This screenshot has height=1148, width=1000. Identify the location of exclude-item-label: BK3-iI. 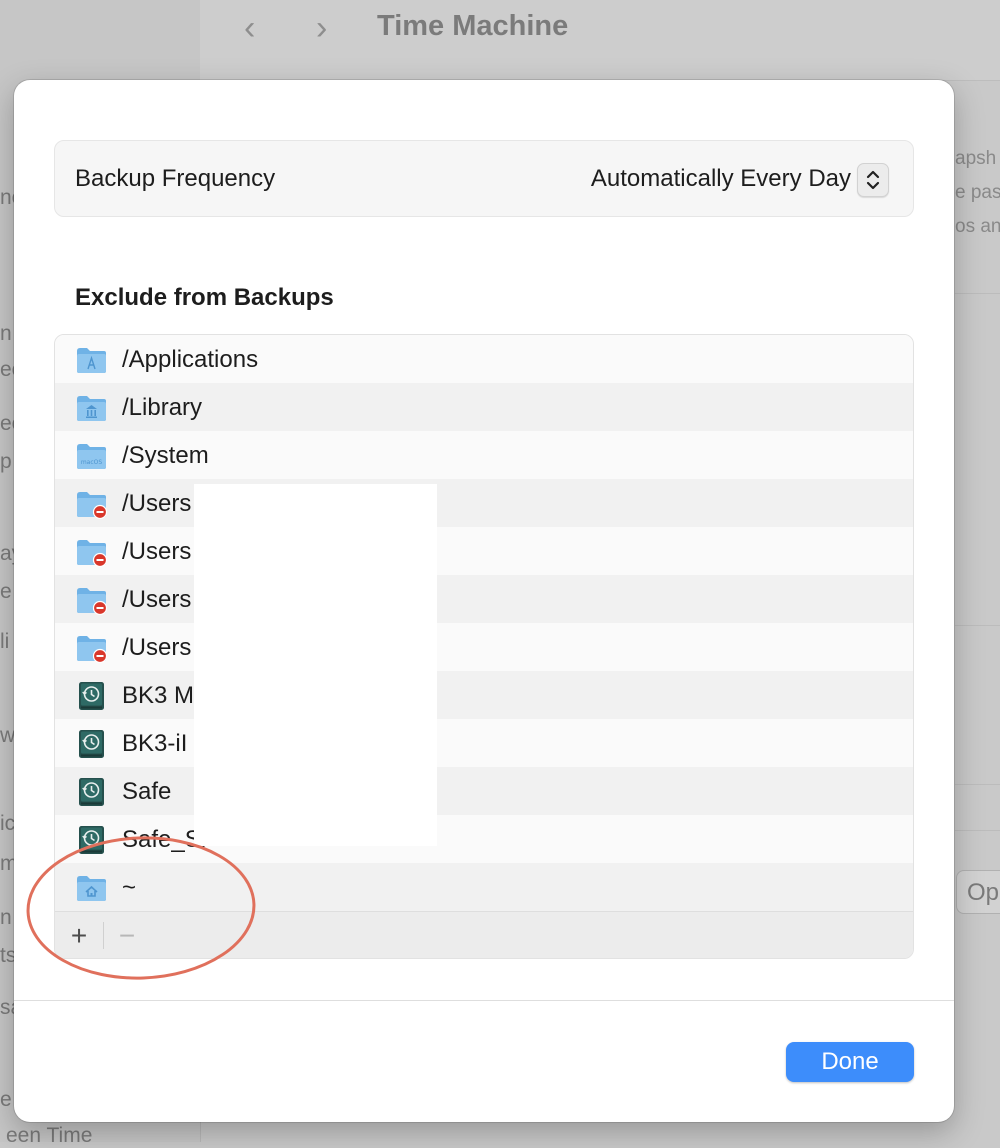
(155, 743).